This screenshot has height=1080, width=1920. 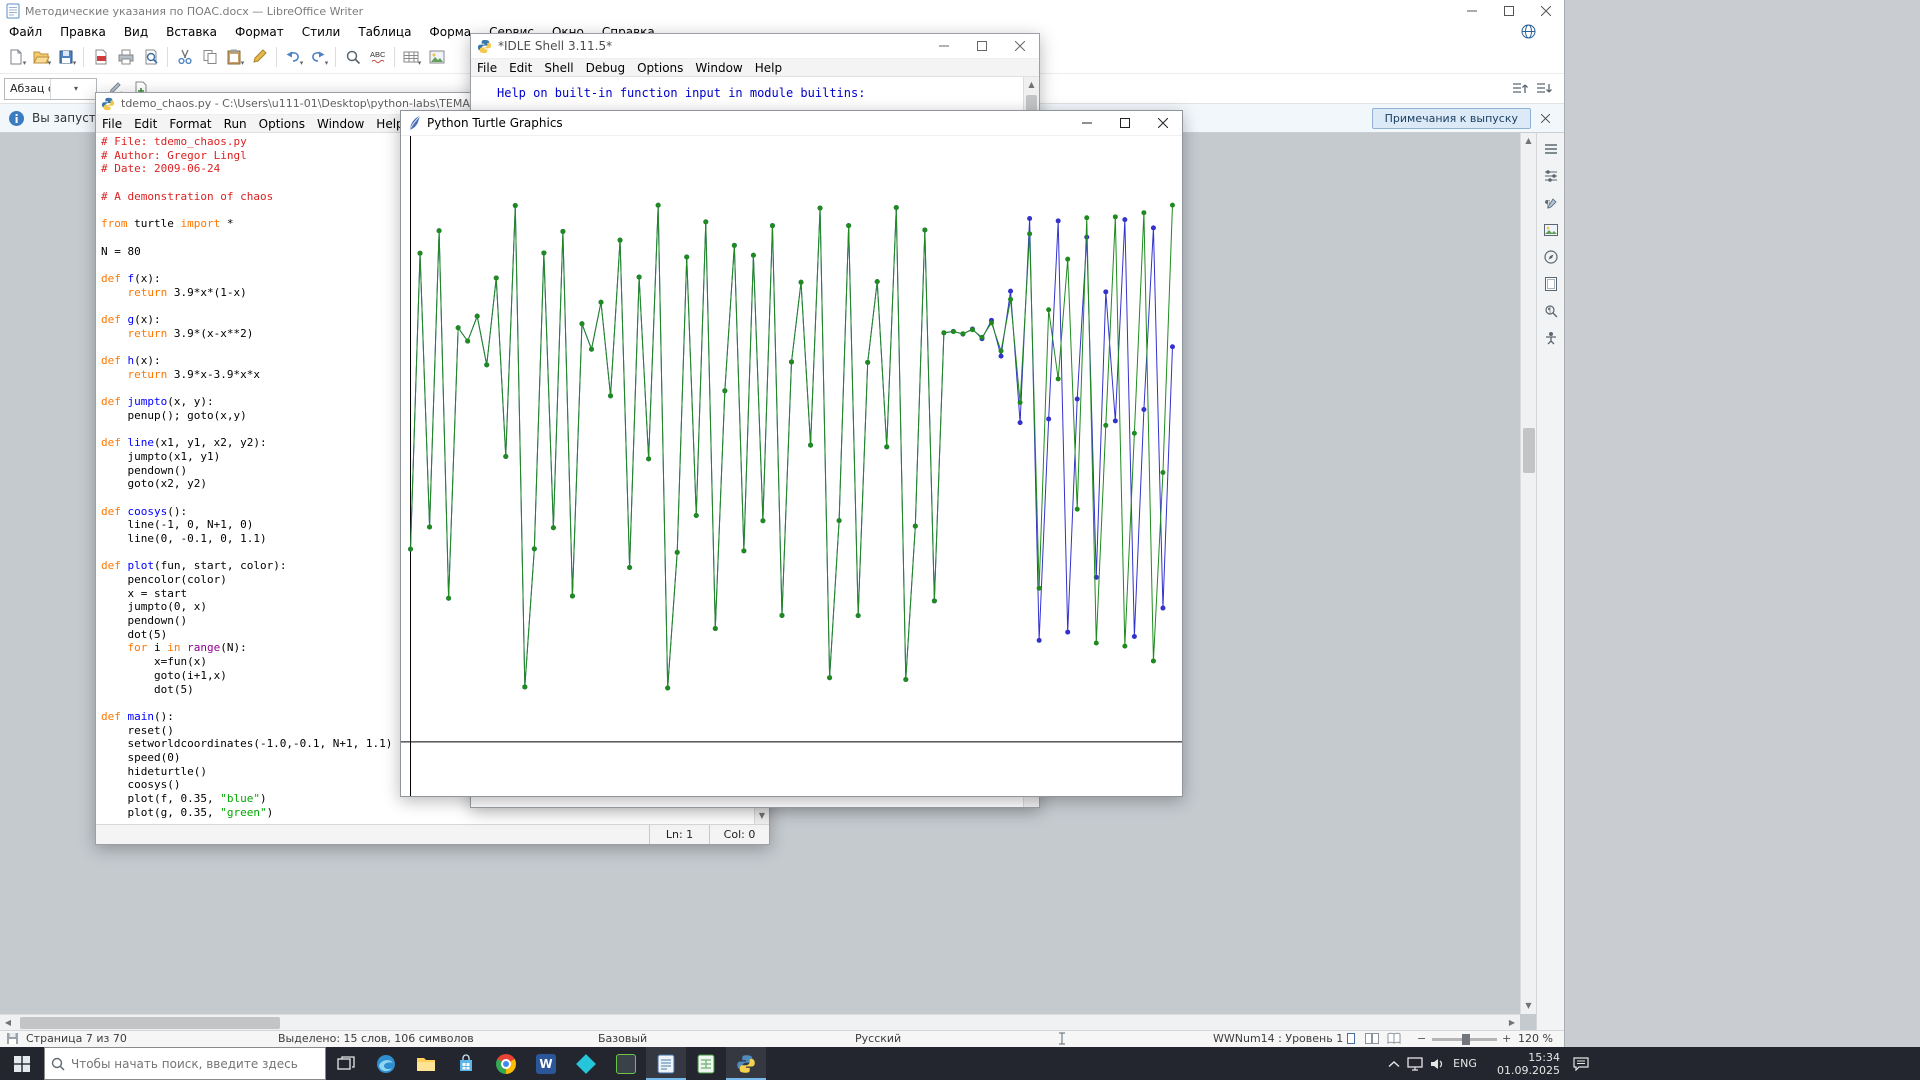 I want to click on writer-vertical-scrollbar: ▲ ▼, so click(x=1528, y=573).